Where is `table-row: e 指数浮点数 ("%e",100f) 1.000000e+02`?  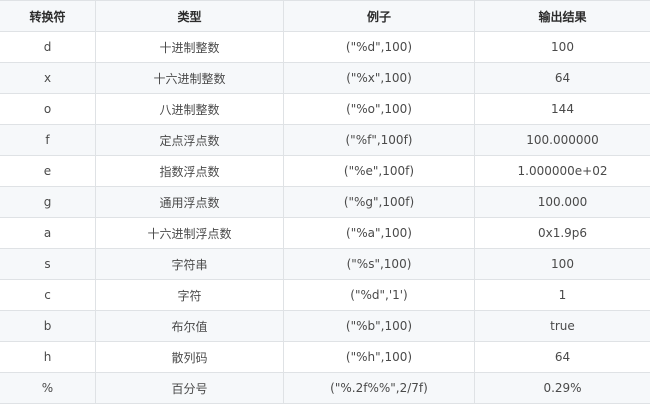 table-row: e 指数浮点数 ("%e",100f) 1.000000e+02 is located at coordinates (325, 171).